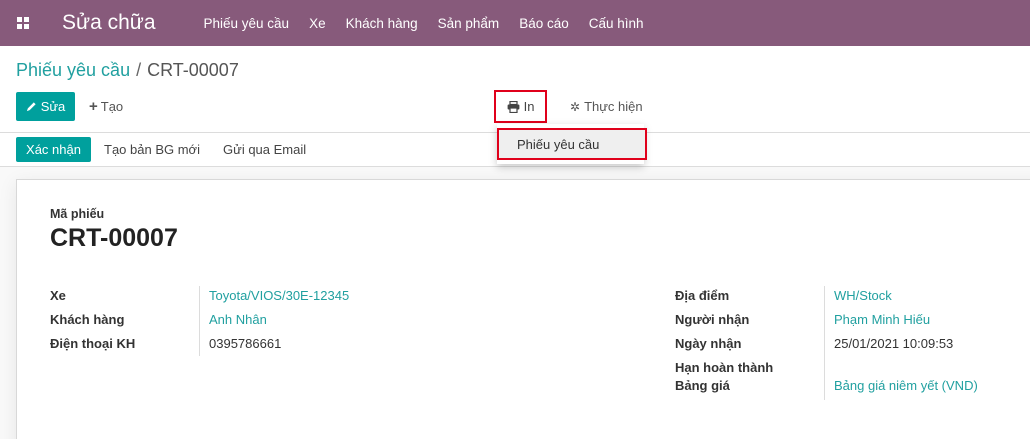 The width and height of the screenshot is (1030, 439). What do you see at coordinates (87, 319) in the screenshot?
I see `customer-label: Khách hàng` at bounding box center [87, 319].